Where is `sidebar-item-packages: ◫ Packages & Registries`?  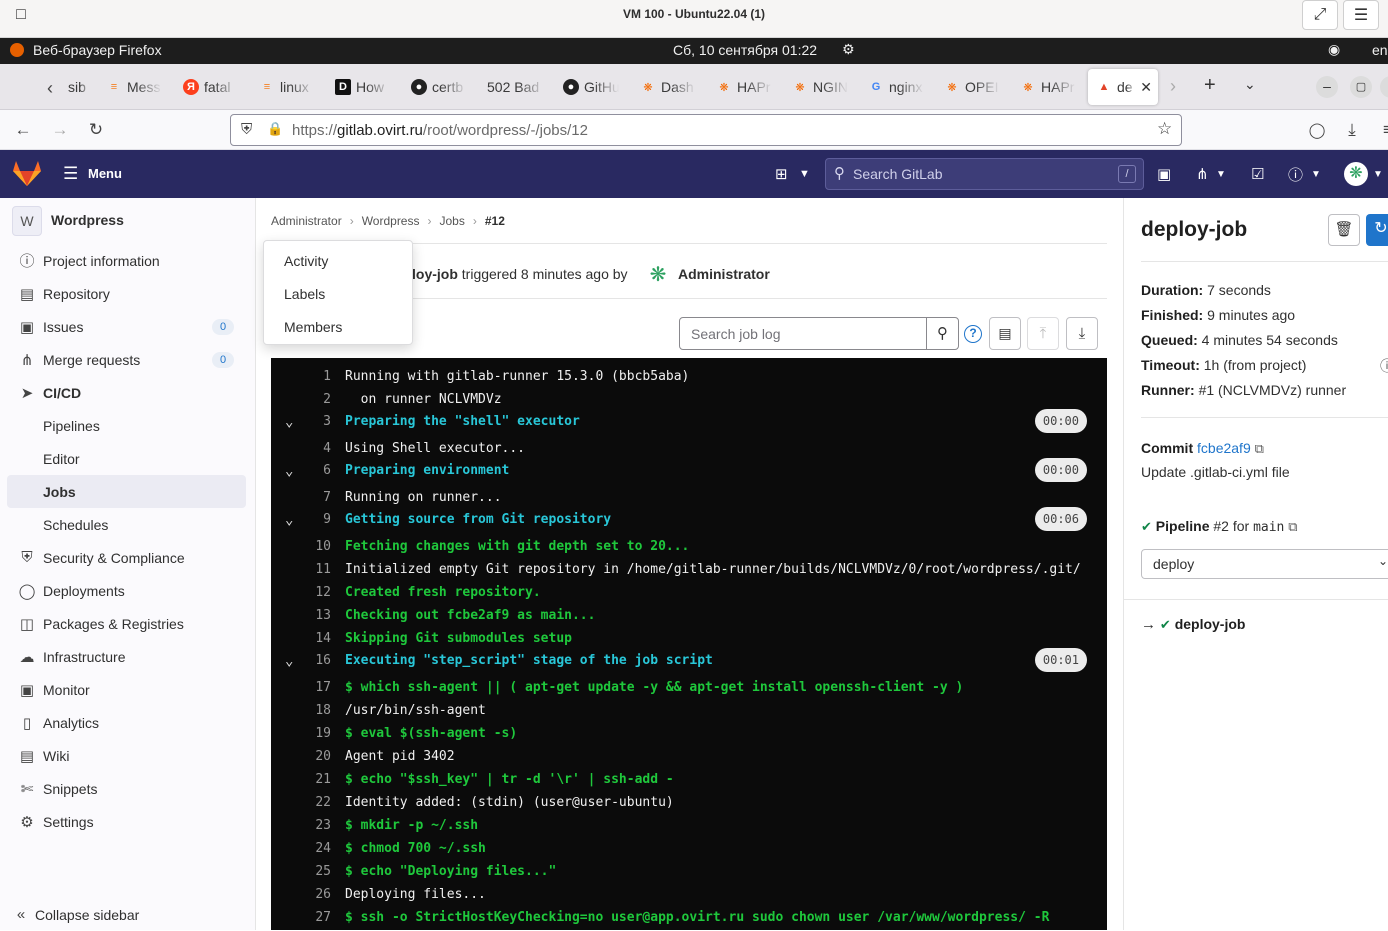
sidebar-item-packages: ◫ Packages & Registries is located at coordinates (128, 623).